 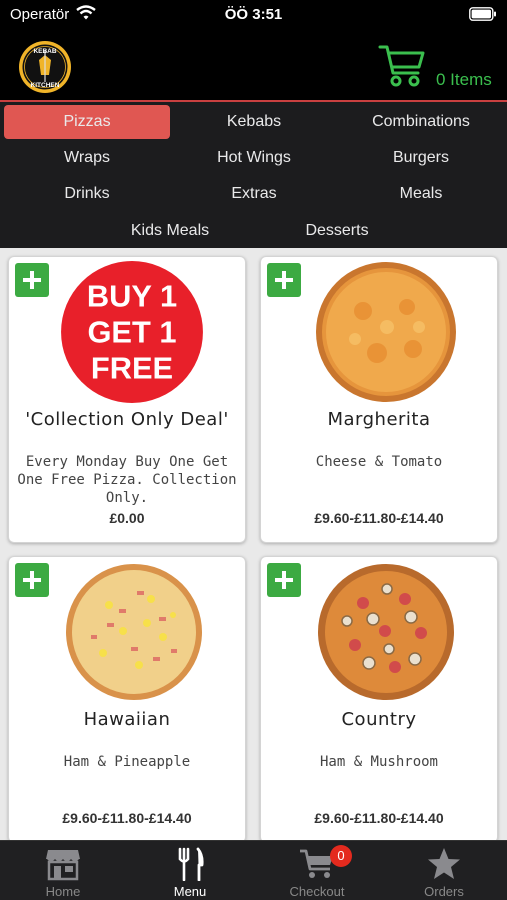 What do you see at coordinates (386, 632) in the screenshot?
I see `country-pizza-image` at bounding box center [386, 632].